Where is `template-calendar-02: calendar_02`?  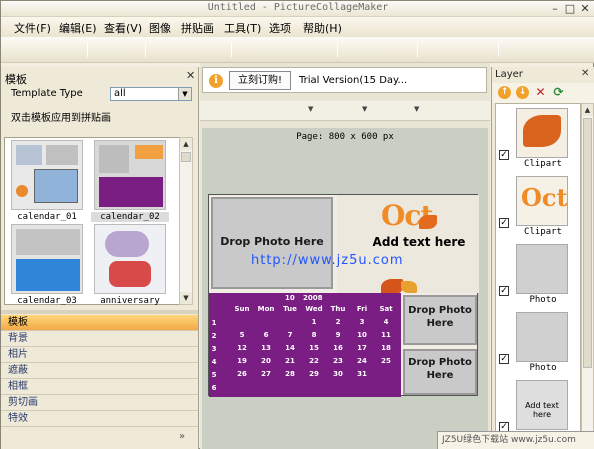
template-calendar-02: calendar_02 is located at coordinates (130, 181).